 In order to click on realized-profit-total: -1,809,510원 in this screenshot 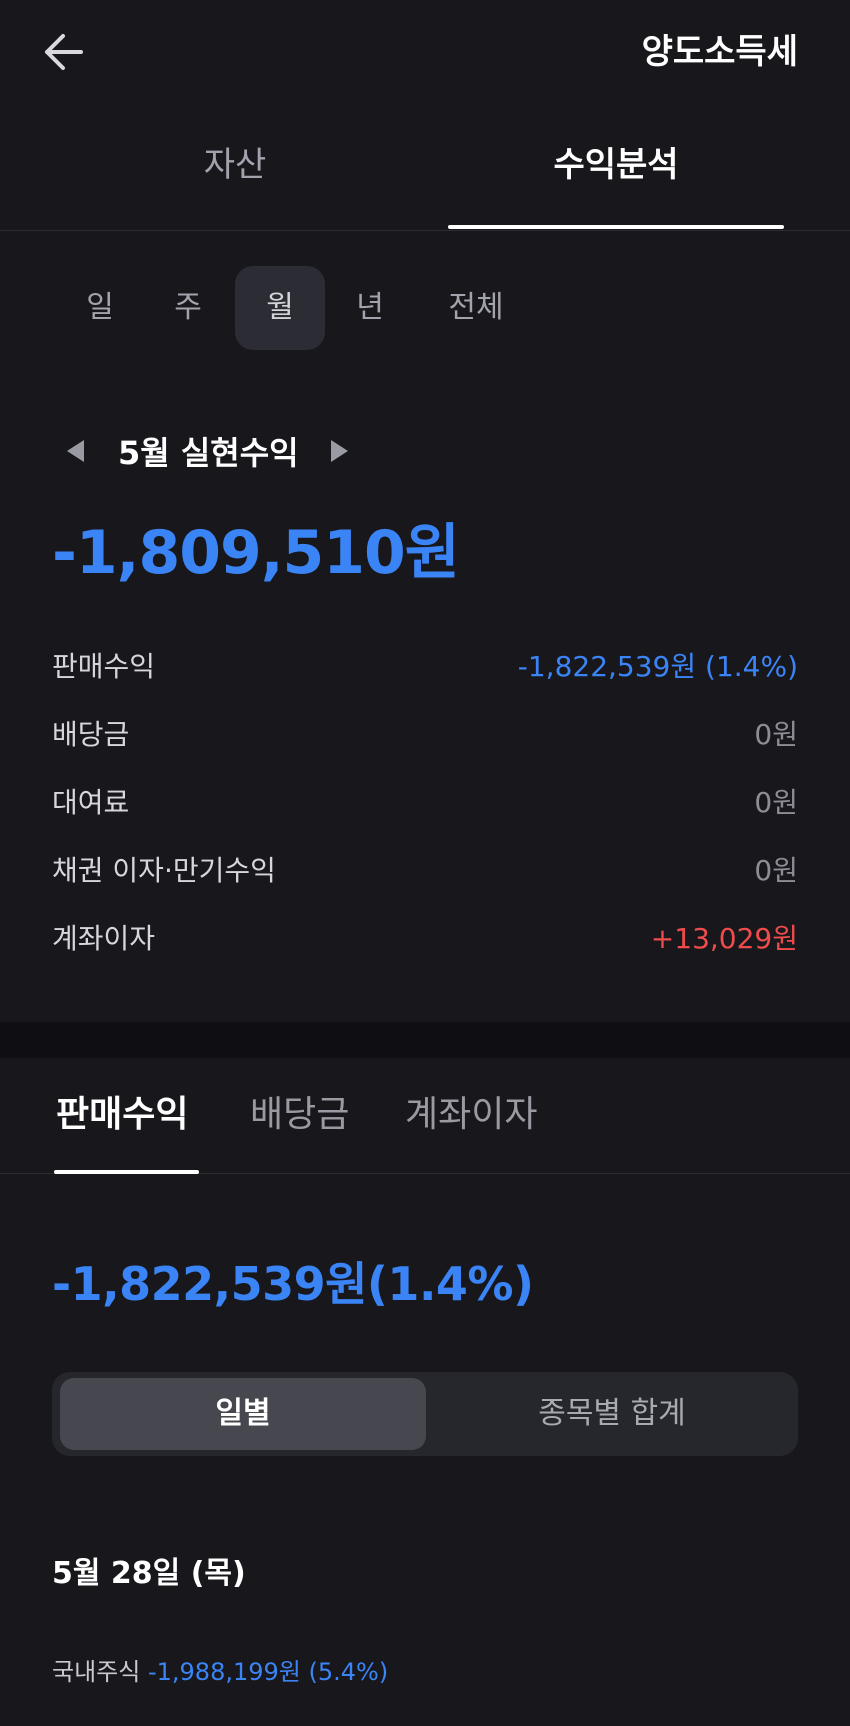, I will do `click(256, 553)`.